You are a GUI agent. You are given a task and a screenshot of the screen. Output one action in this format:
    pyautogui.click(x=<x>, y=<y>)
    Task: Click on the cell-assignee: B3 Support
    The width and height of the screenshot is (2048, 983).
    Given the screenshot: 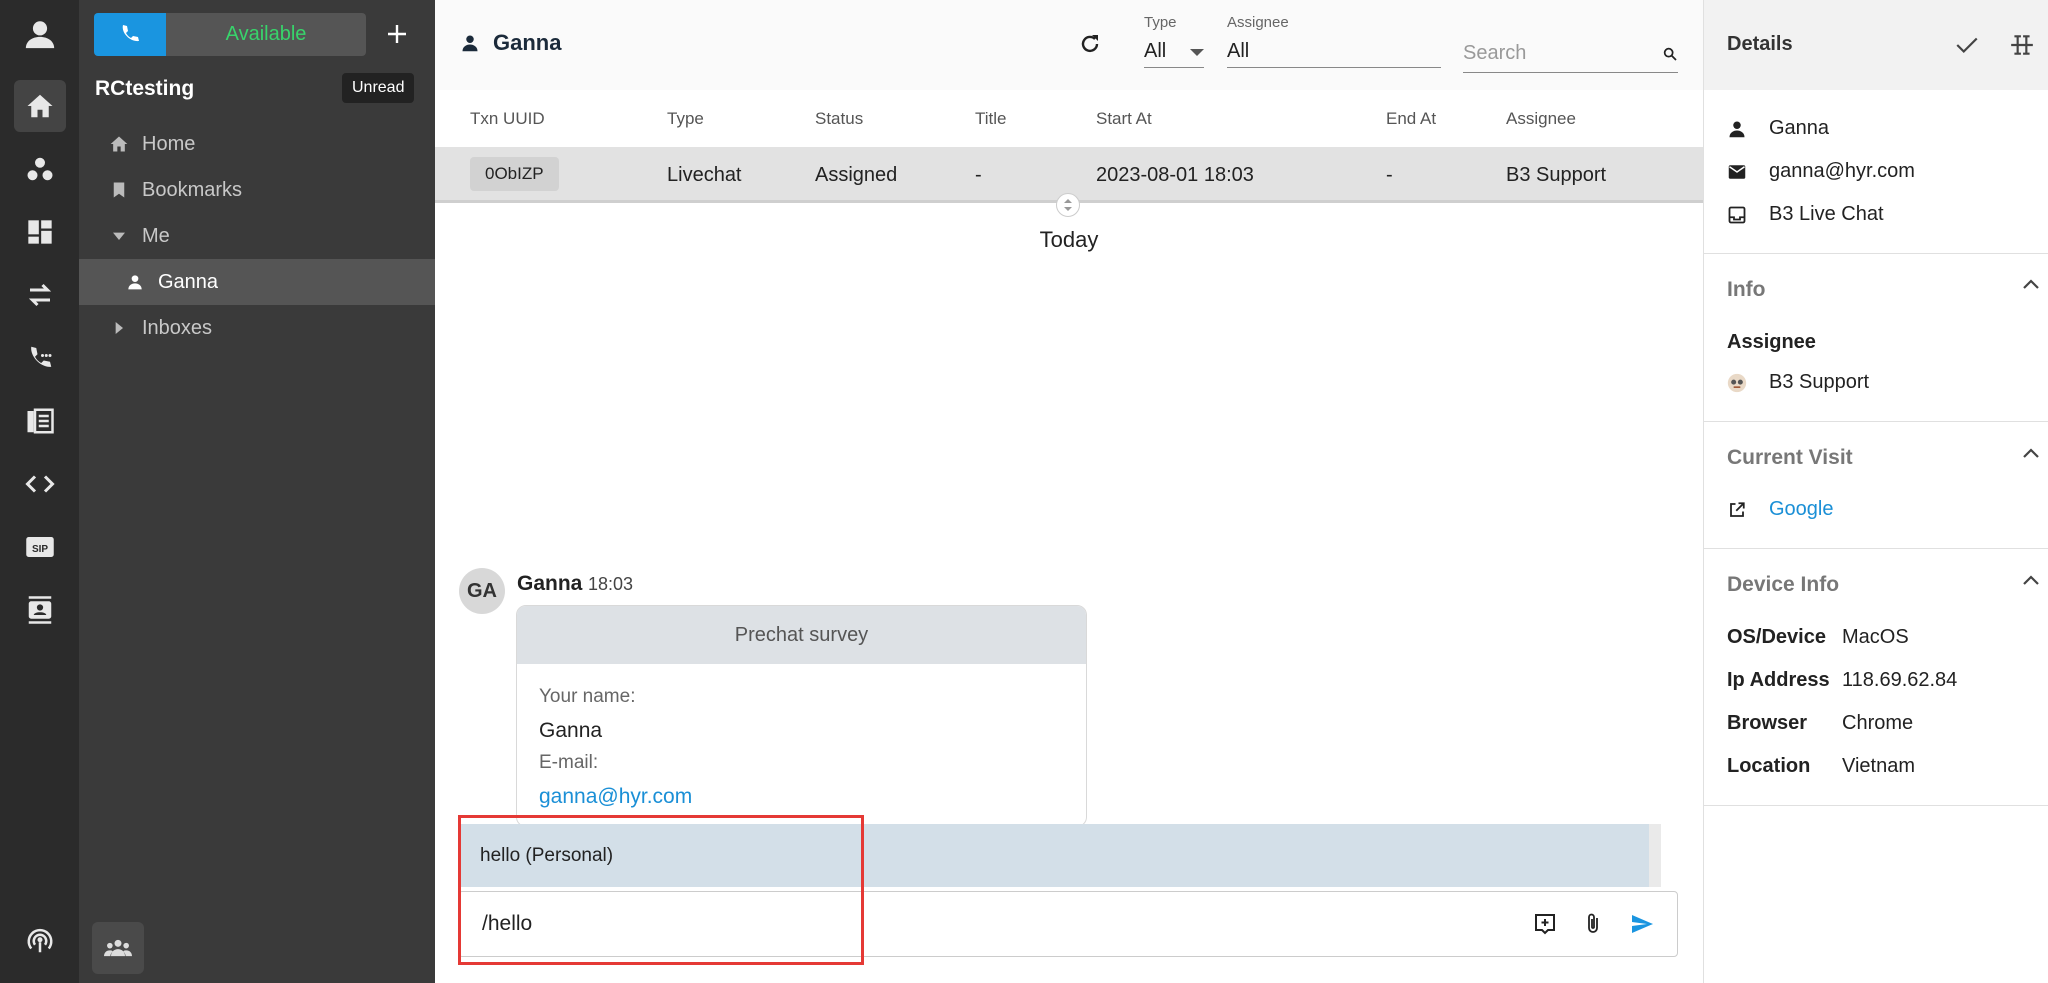 What is the action you would take?
    pyautogui.click(x=1556, y=175)
    